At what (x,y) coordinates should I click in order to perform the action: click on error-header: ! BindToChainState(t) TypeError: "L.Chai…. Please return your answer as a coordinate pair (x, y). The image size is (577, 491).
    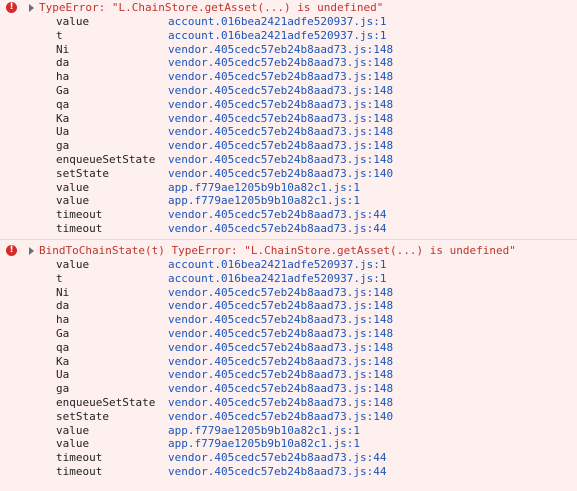
    Looking at the image, I should click on (288, 251).